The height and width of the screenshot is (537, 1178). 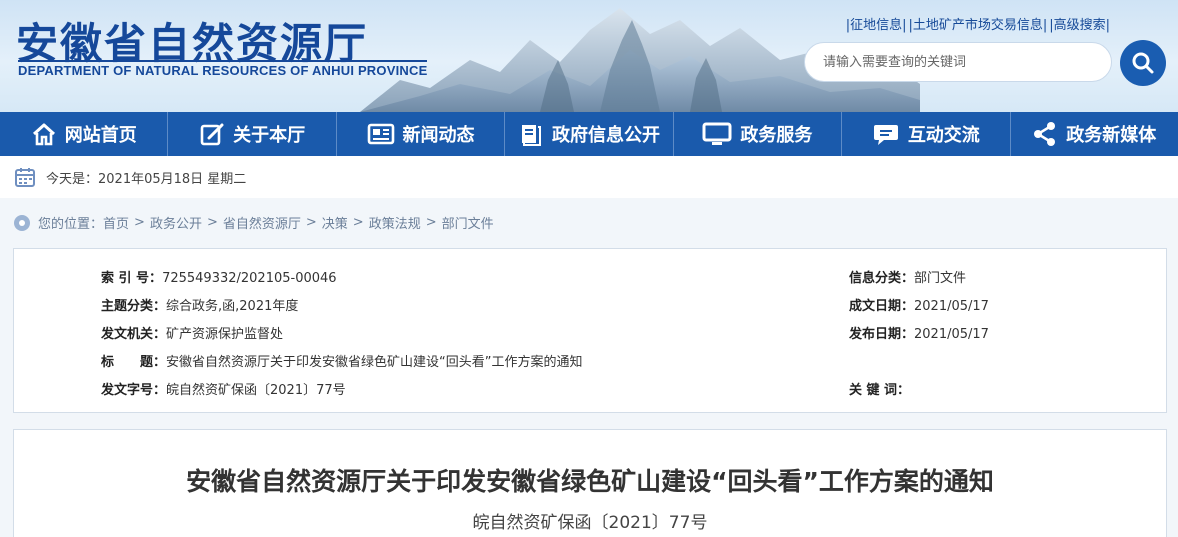 What do you see at coordinates (882, 306) in the screenshot?
I see `info-label: 成文日期：` at bounding box center [882, 306].